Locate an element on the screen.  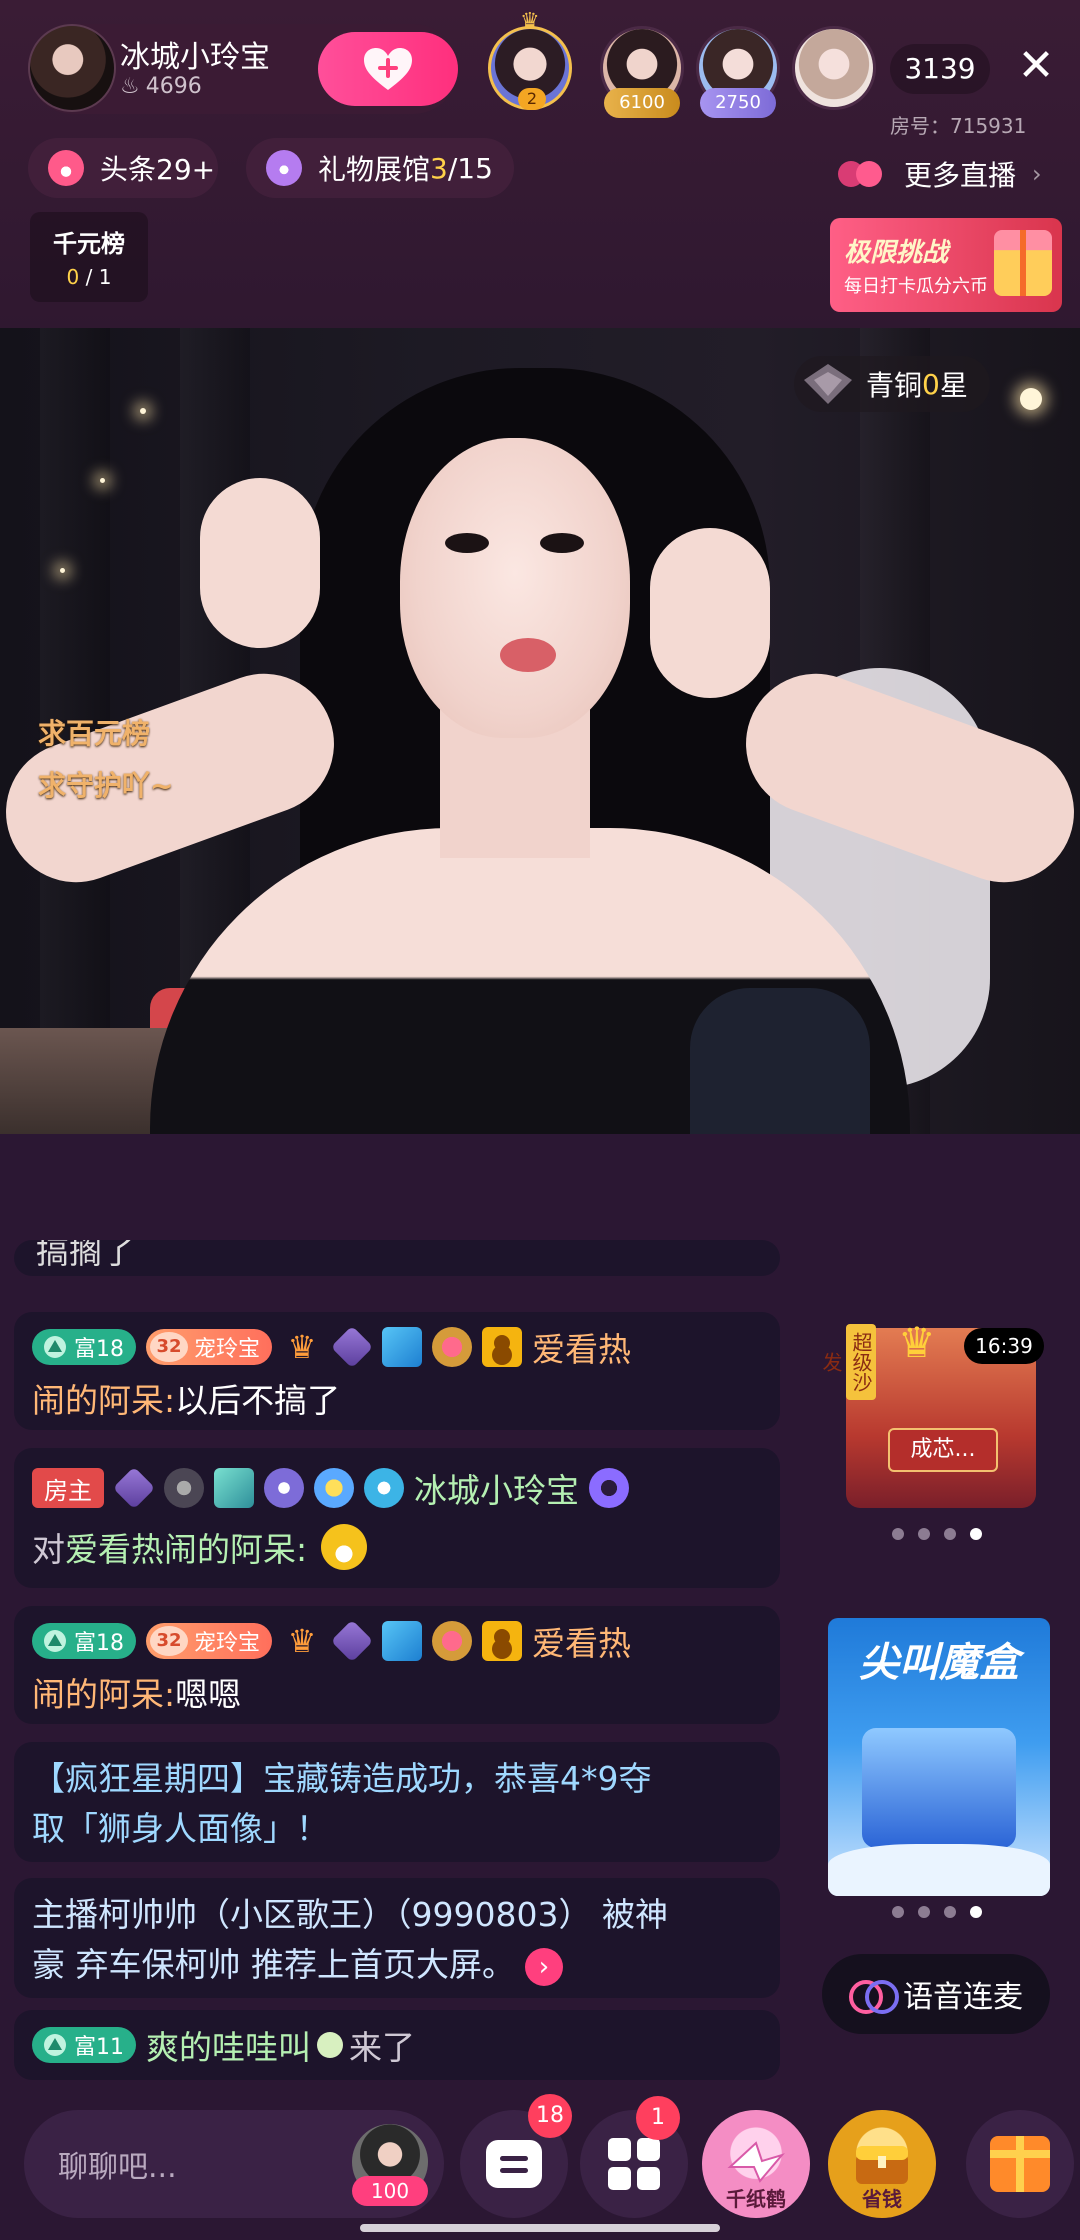
voice-link-button: 语音连麦 is located at coordinates (936, 1994).